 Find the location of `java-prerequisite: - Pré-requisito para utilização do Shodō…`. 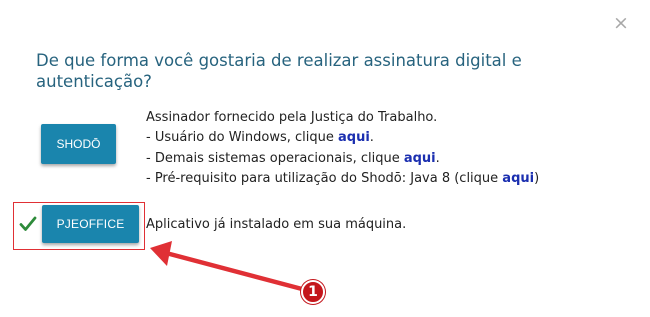

java-prerequisite: - Pré-requisito para utilização do Shodō… is located at coordinates (386, 179).